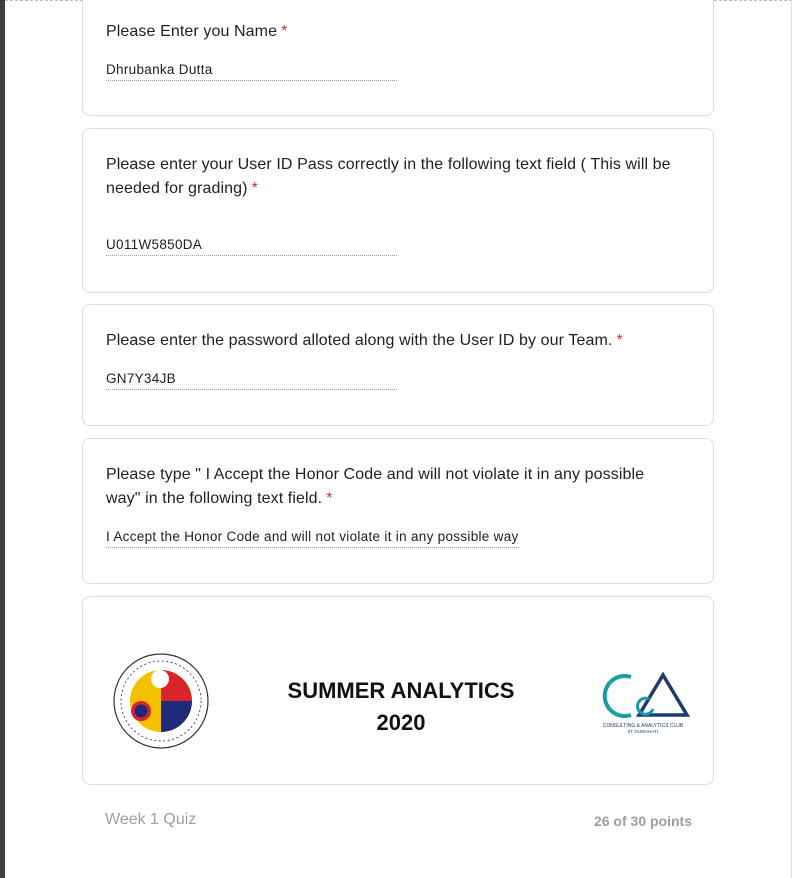  I want to click on quiz-name: Week 1 Quiz, so click(151, 819).